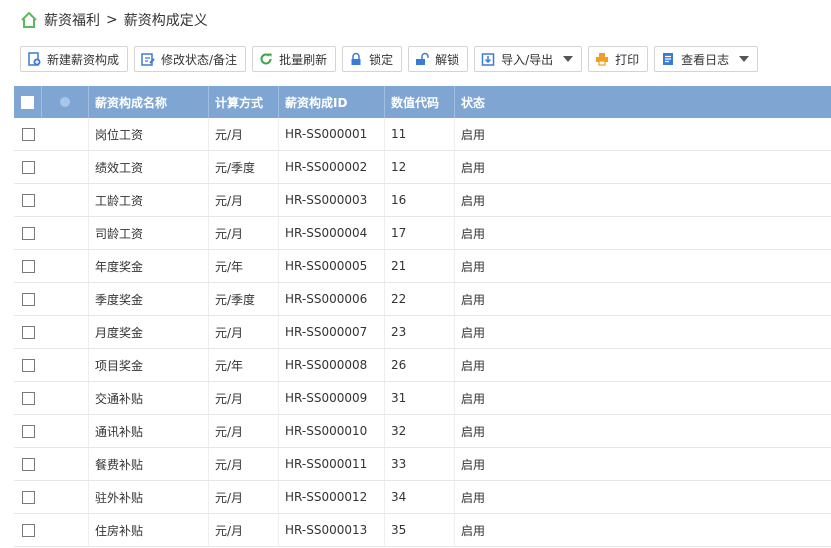 The image size is (831, 548). I want to click on column-header-name: 薪资构成名称, so click(149, 102).